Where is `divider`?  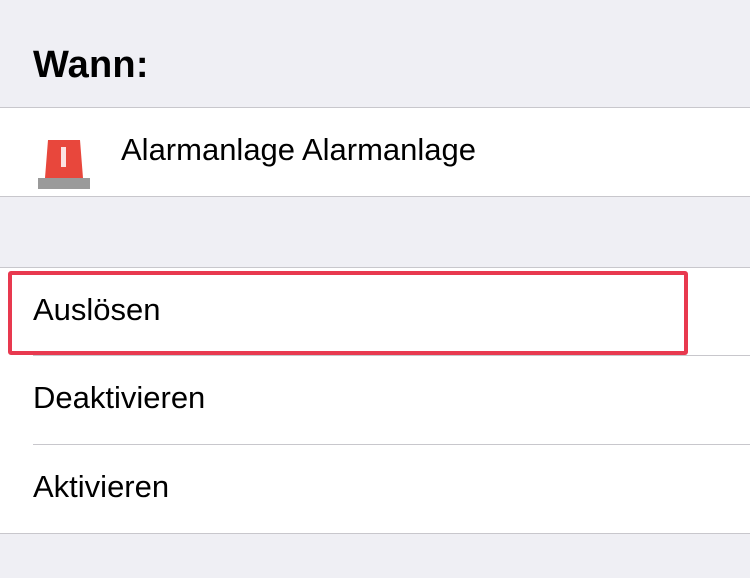
divider is located at coordinates (375, 533).